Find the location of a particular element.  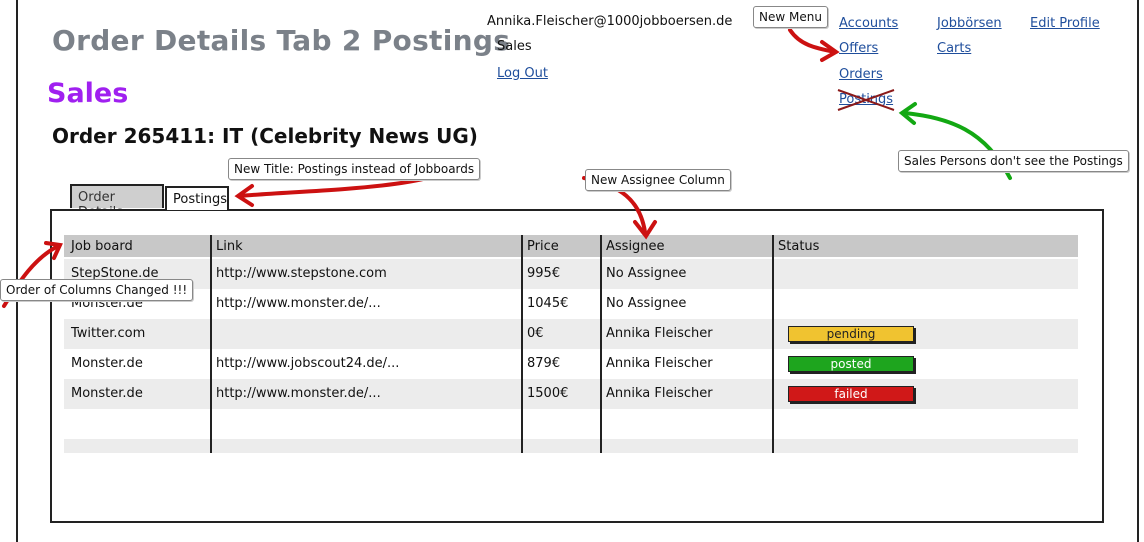

nav-accounts: Accounts is located at coordinates (868, 23).